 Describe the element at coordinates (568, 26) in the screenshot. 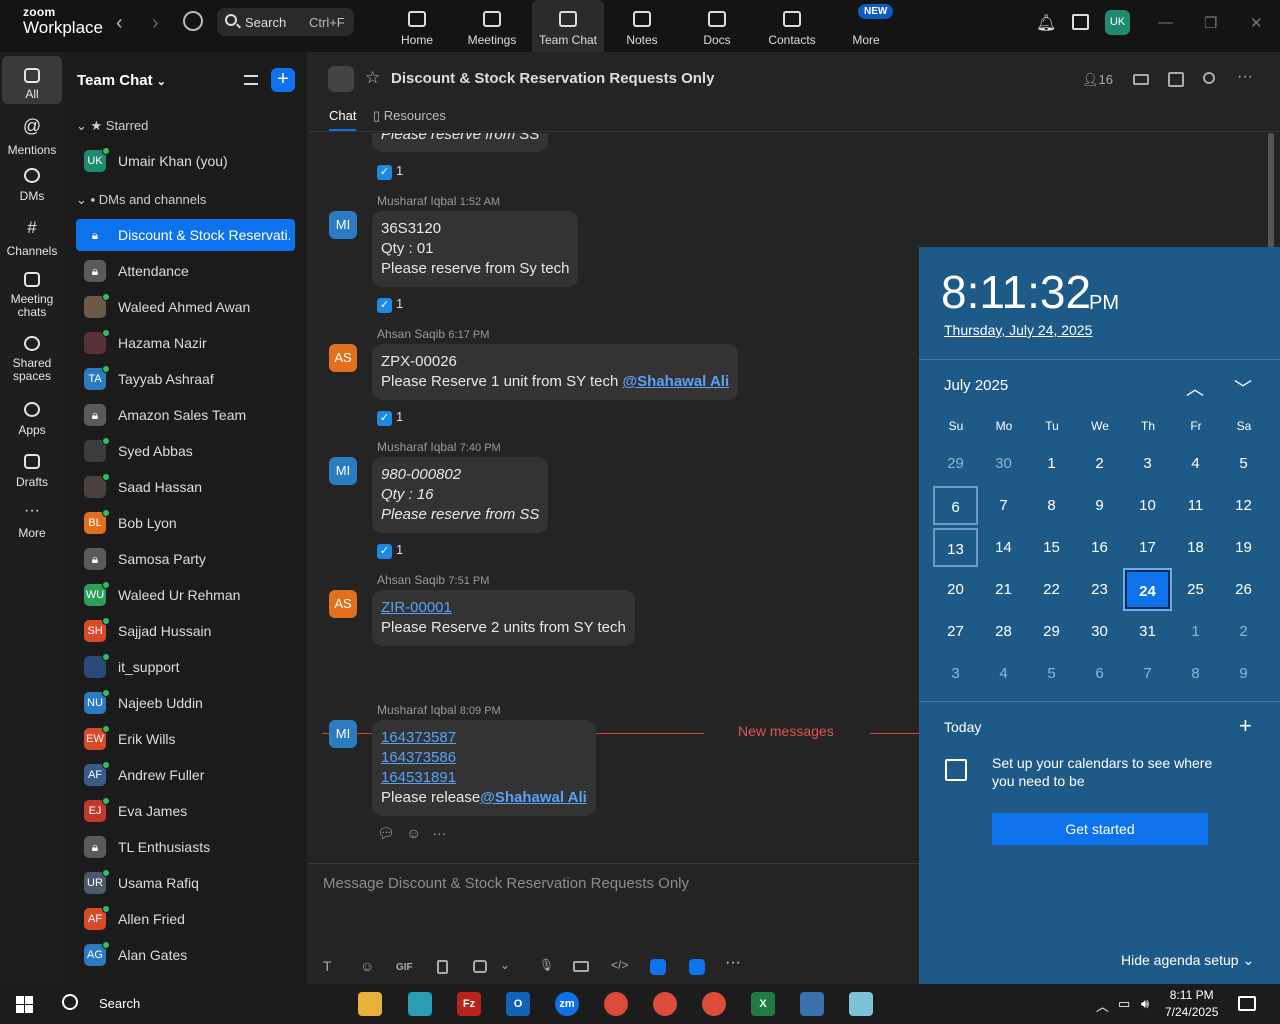

I see `tab-team-chat: Team Chat` at that location.